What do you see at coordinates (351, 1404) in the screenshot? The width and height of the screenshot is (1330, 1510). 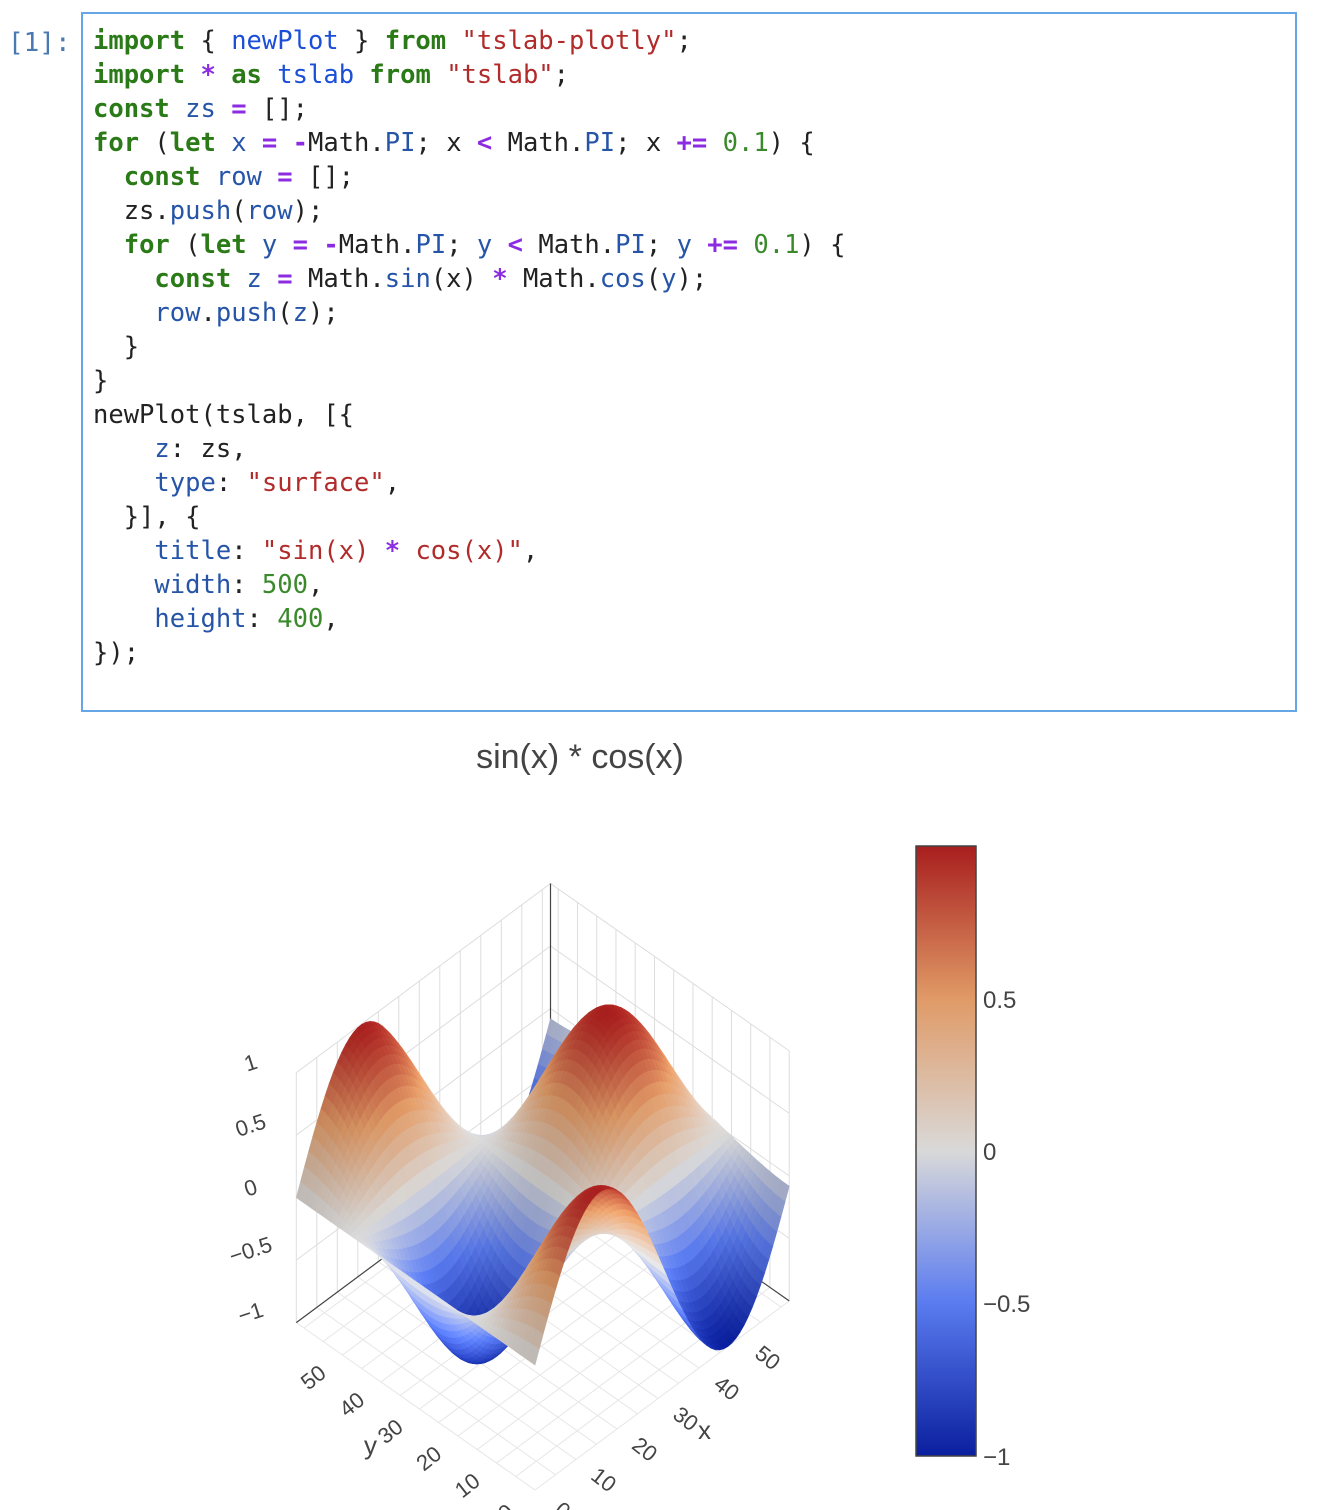 I see `y-tick-label: 40` at bounding box center [351, 1404].